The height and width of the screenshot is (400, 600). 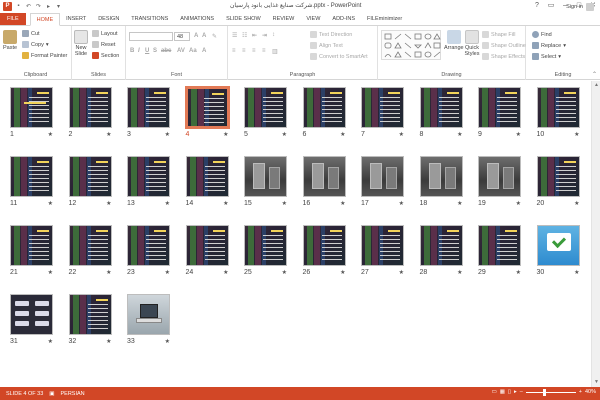 I want to click on slide-thumbnail: 3 ★, so click(x=148, y=112).